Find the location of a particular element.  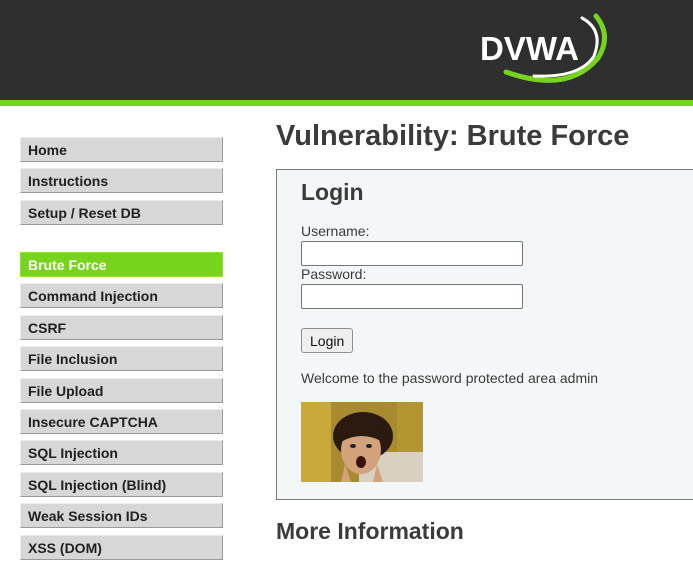

menu-item-setup-reset-db: Setup / Reset DB is located at coordinates (121, 212).